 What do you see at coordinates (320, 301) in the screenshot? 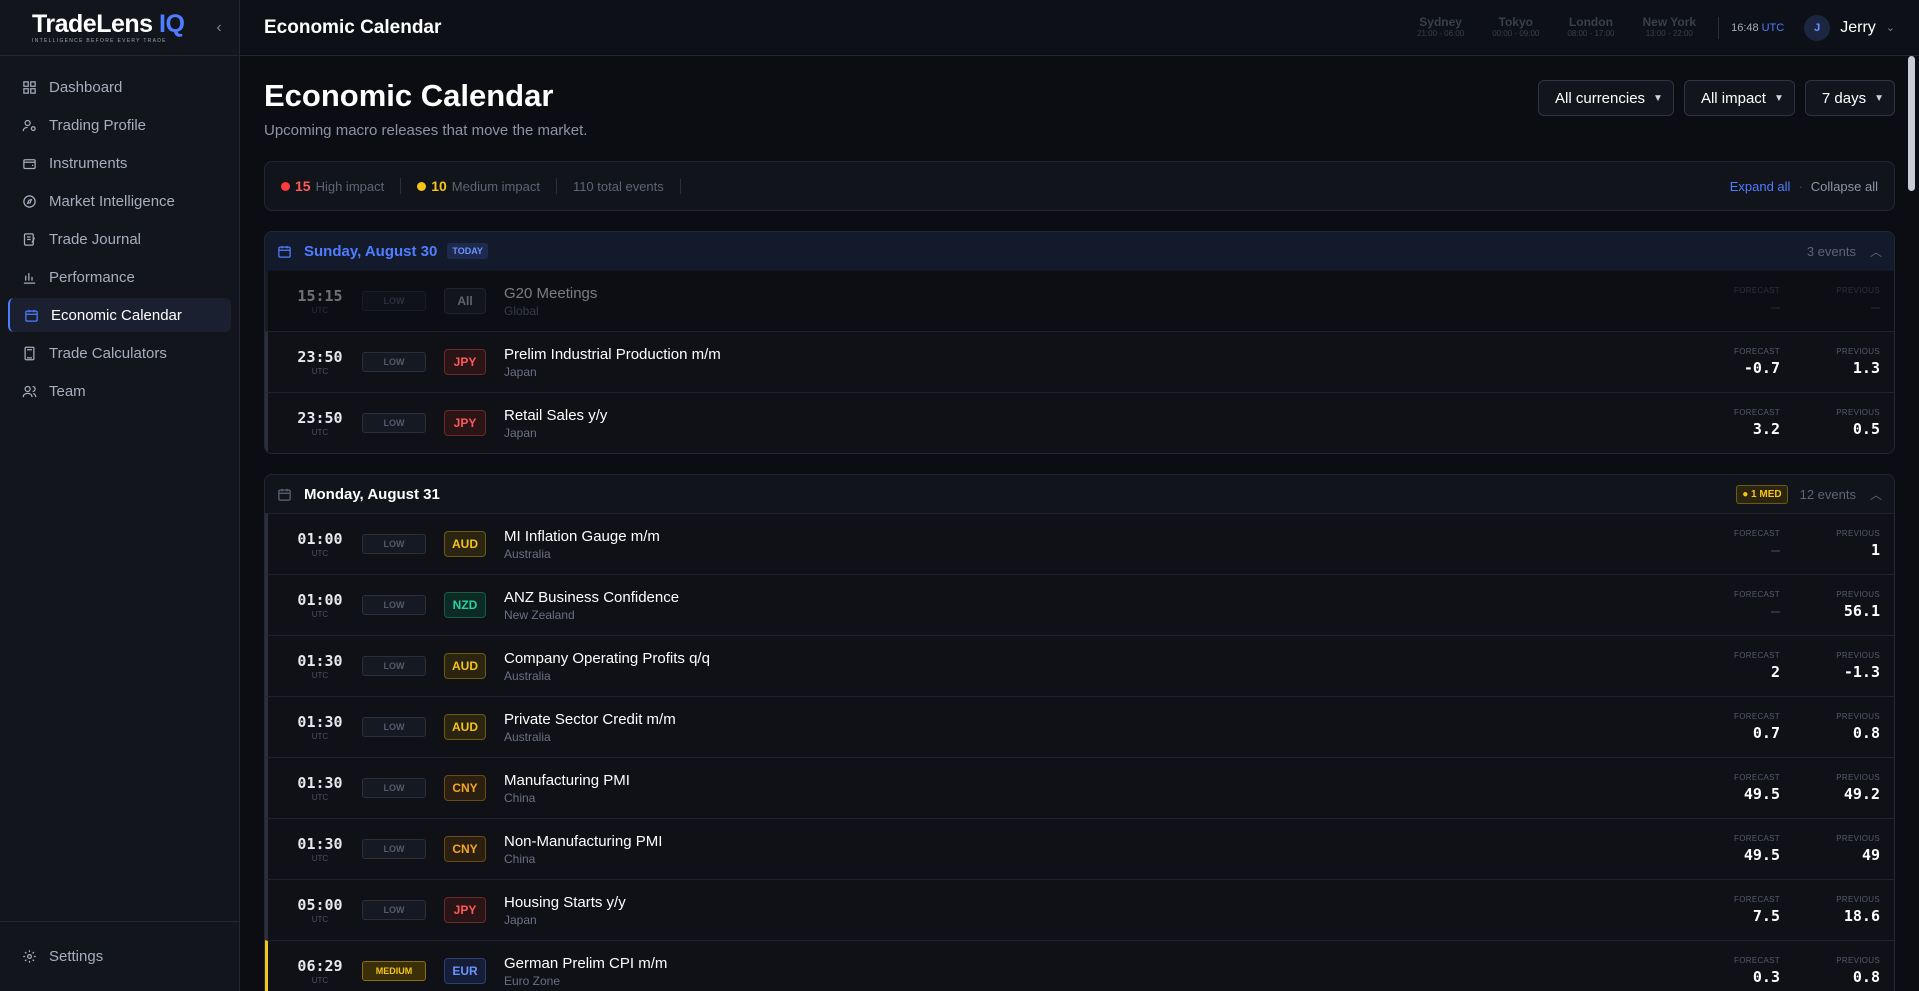
I see `event-time: 15:15 UTC` at bounding box center [320, 301].